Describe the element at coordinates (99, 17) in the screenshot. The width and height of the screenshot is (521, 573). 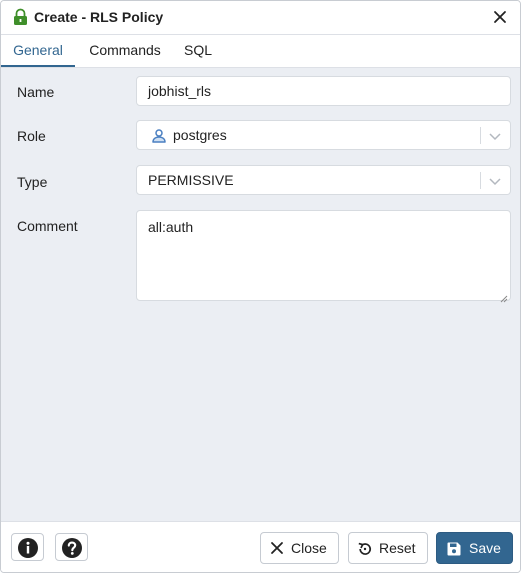
I see `dialog-title: Create - RLS Policy` at that location.